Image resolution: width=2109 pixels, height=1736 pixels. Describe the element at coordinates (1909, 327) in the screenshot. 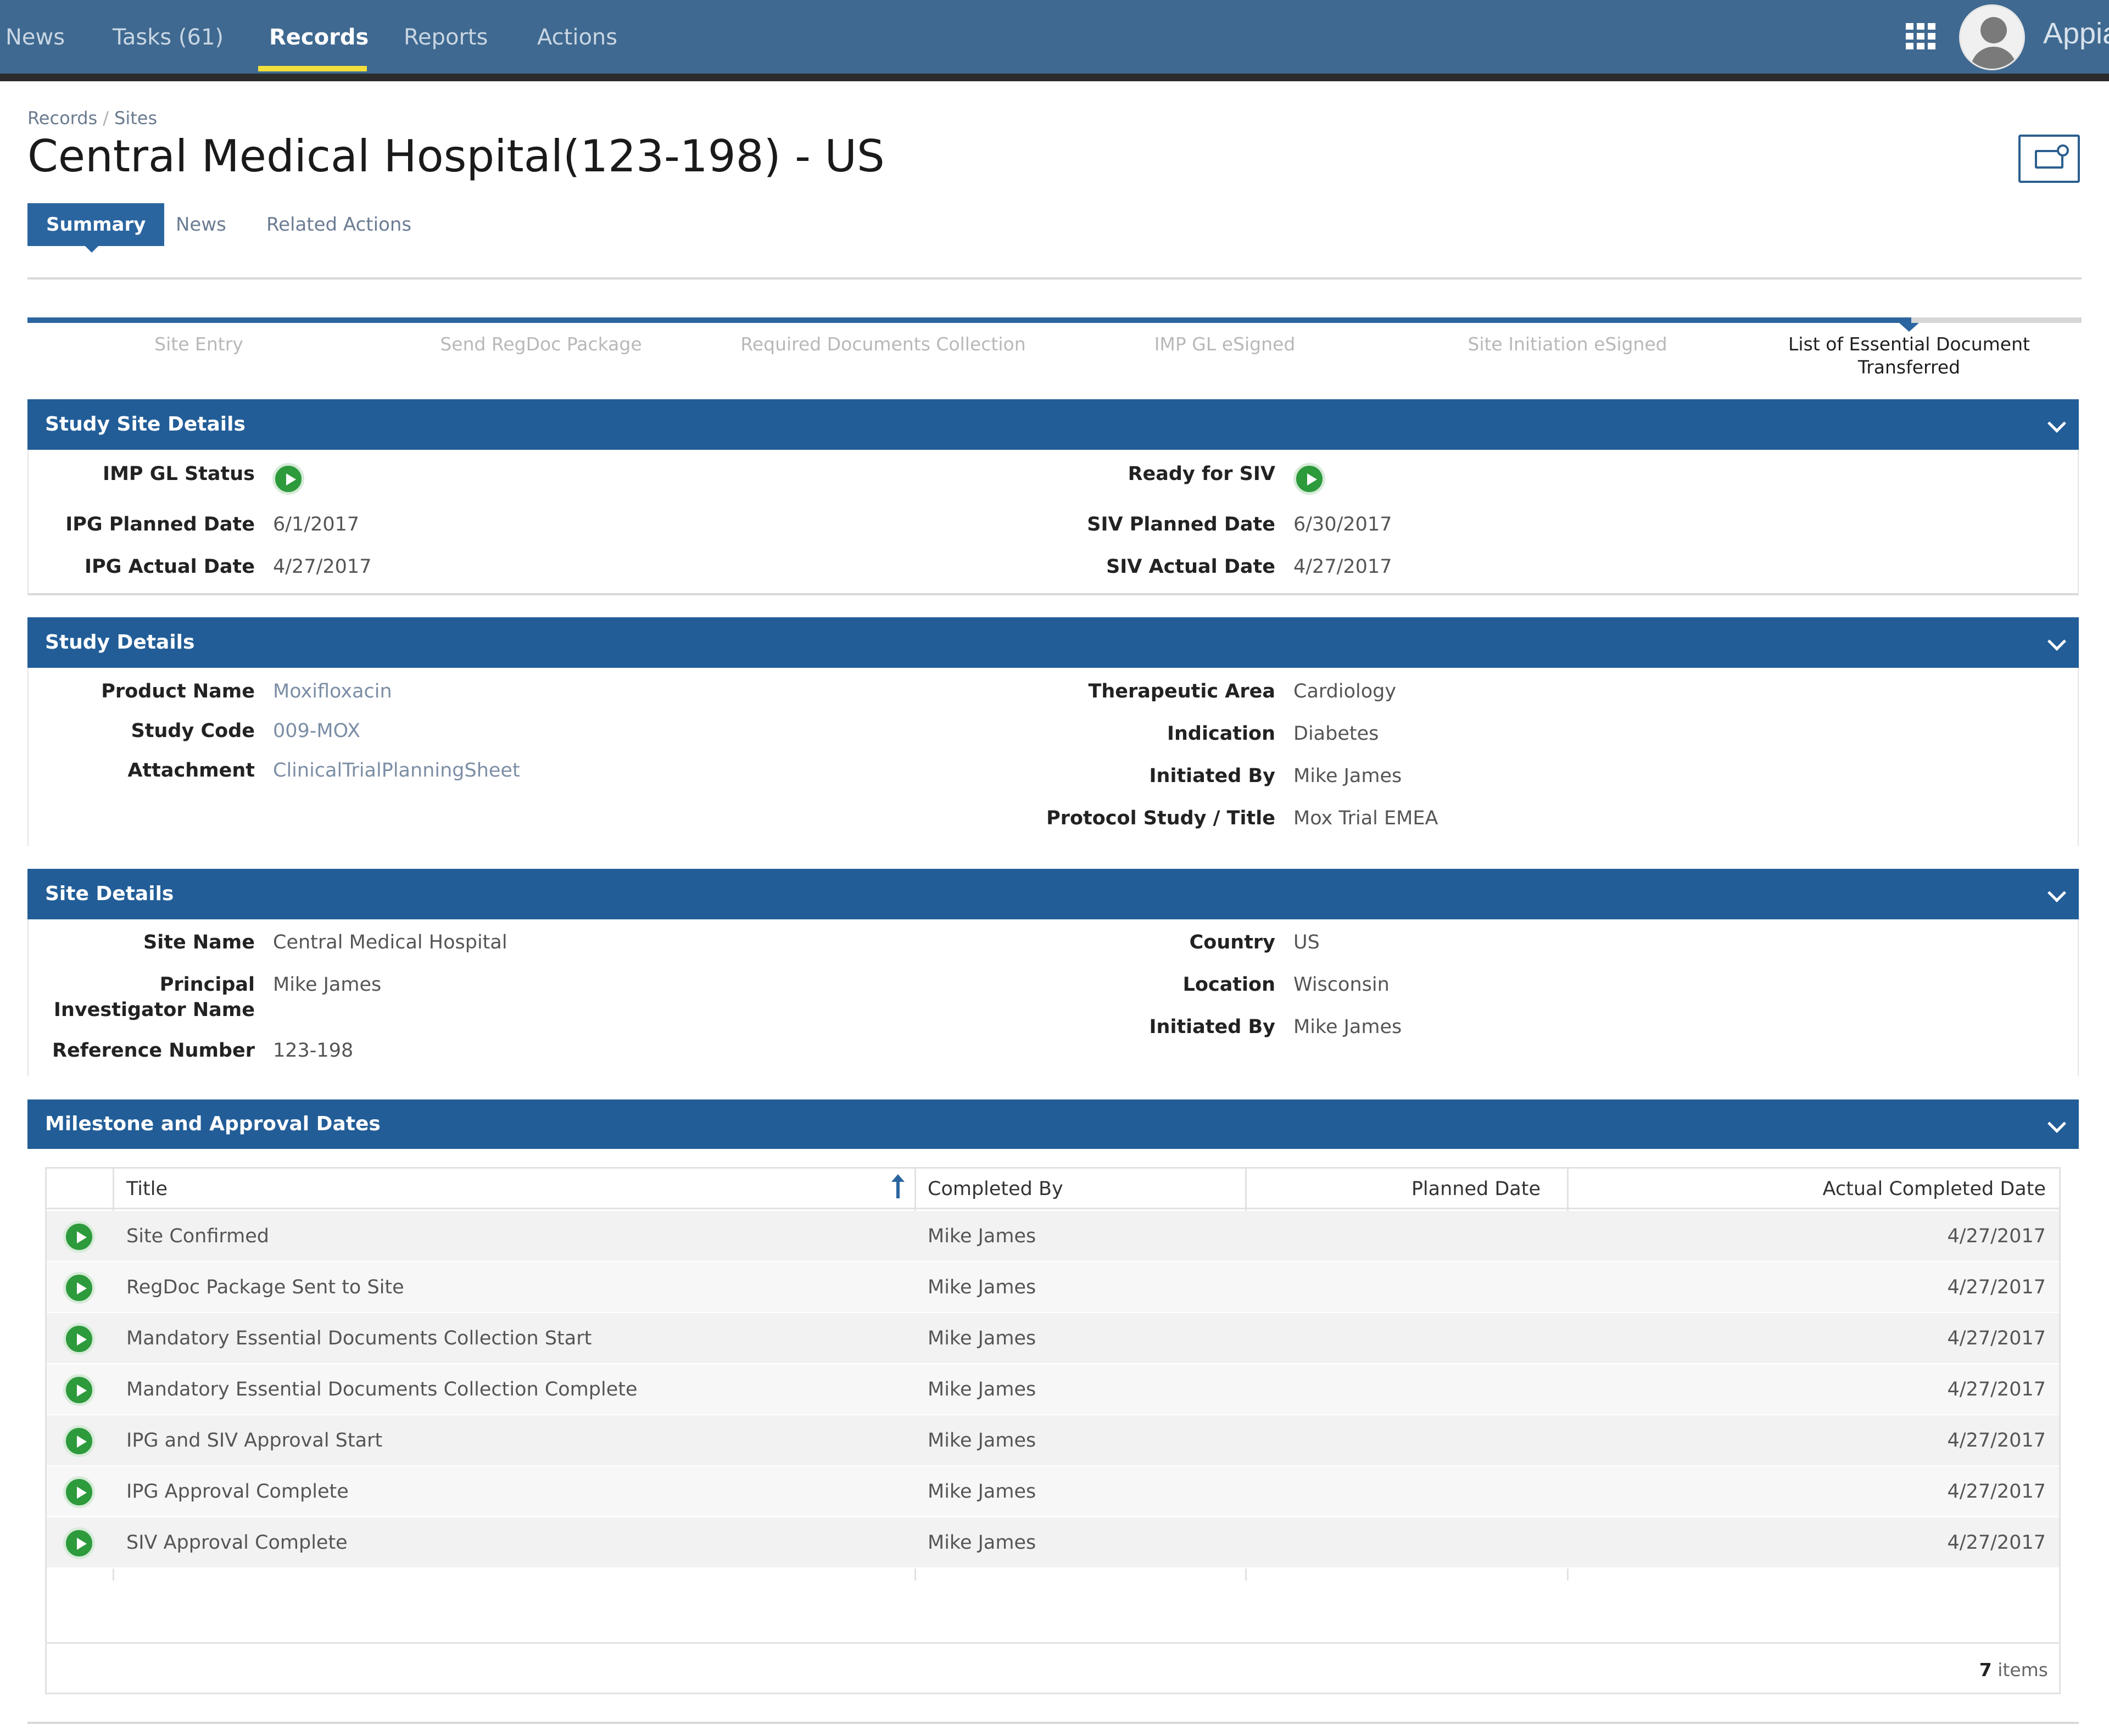

I see `milestone-current-marker` at that location.